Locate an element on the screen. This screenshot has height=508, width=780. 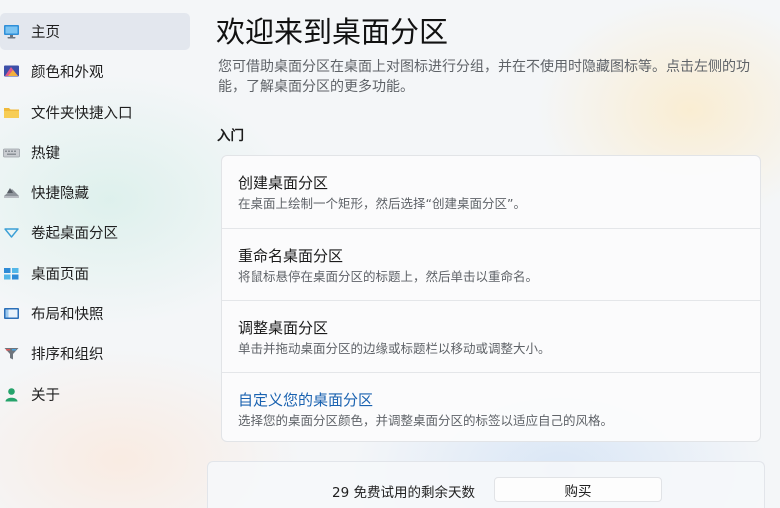
sidebar-item-label: 卷起桌面分区 is located at coordinates (74, 234).